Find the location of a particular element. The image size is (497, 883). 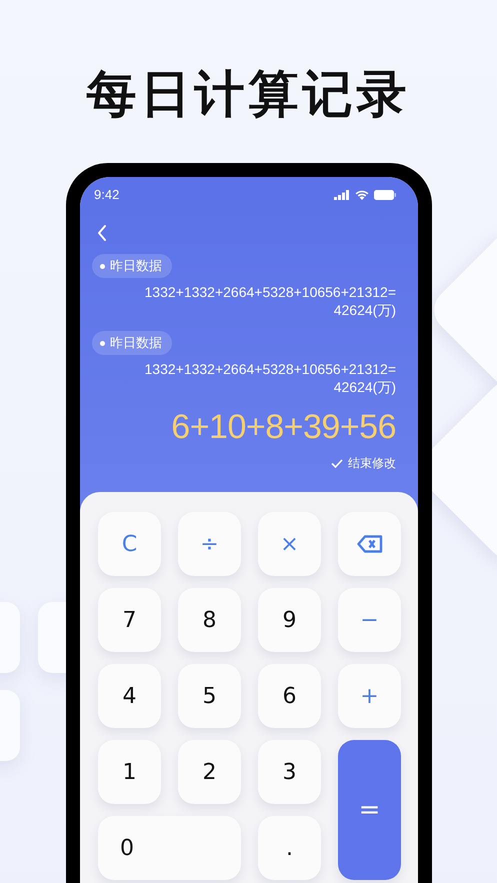

calculator-key: = is located at coordinates (369, 810).